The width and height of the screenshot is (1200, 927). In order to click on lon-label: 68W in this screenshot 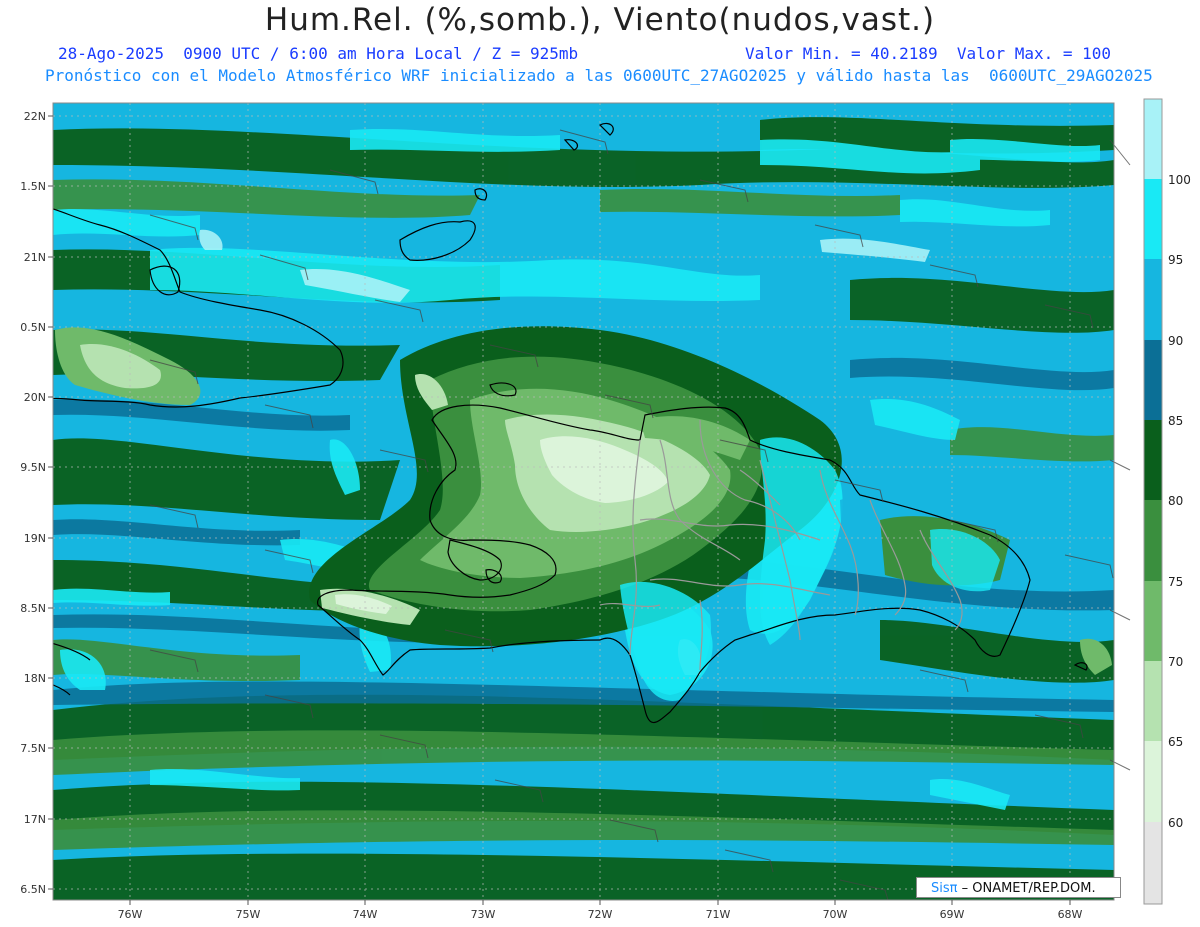, I will do `click(1070, 914)`.